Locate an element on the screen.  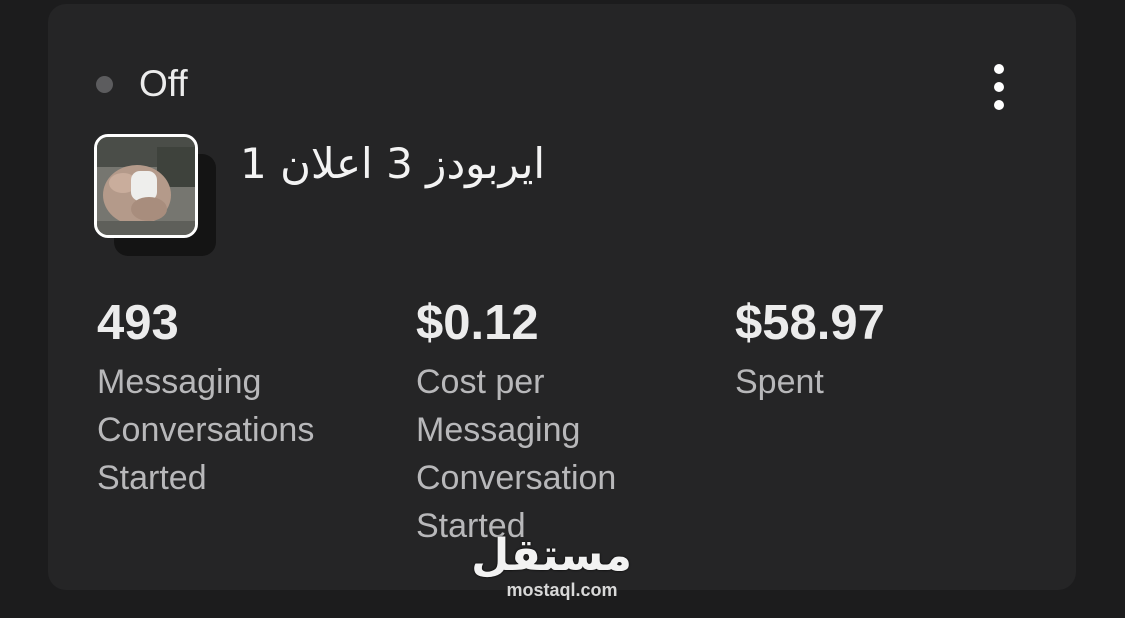
watermark-logo: مستقل is located at coordinates (551, 555).